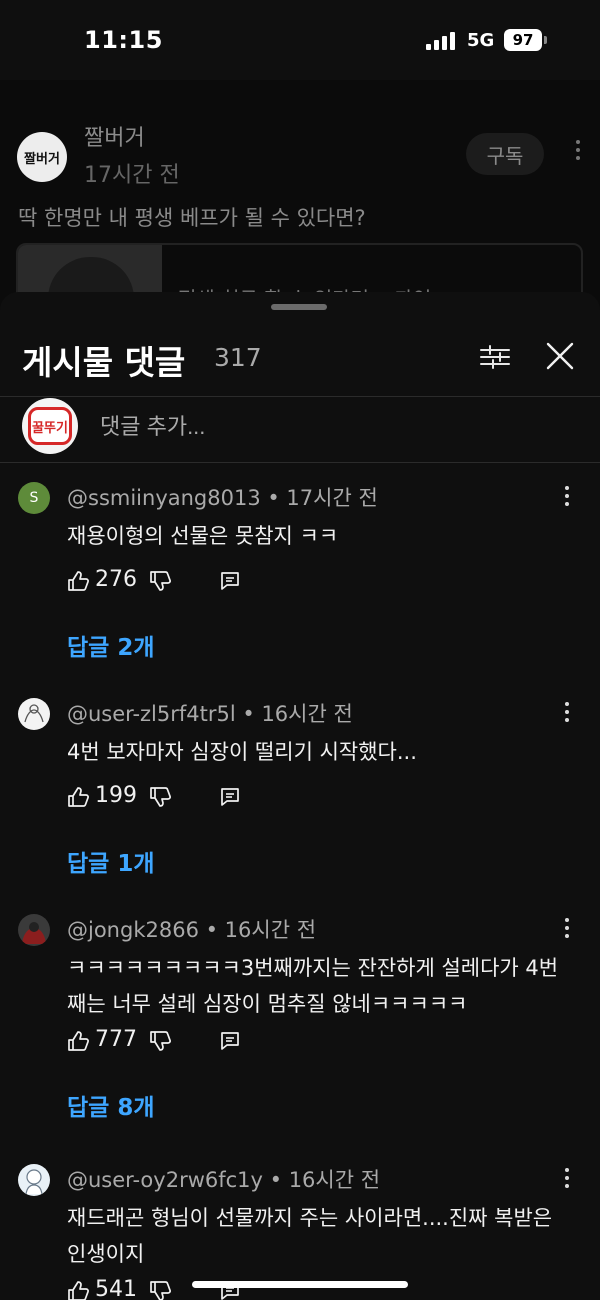 This screenshot has height=1300, width=600. Describe the element at coordinates (34, 498) in the screenshot. I see `comment-avatar: S` at that location.